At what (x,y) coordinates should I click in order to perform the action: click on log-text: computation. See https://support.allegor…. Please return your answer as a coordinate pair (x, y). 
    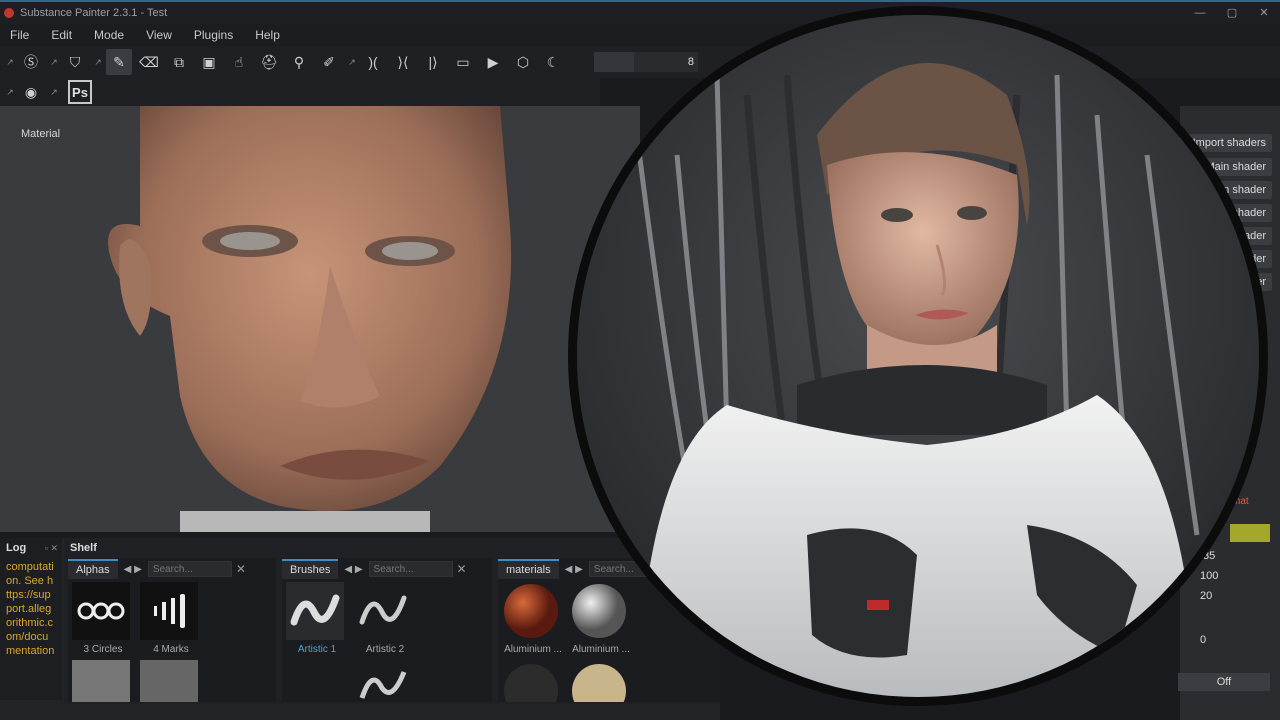
    Looking at the image, I should click on (30, 609).